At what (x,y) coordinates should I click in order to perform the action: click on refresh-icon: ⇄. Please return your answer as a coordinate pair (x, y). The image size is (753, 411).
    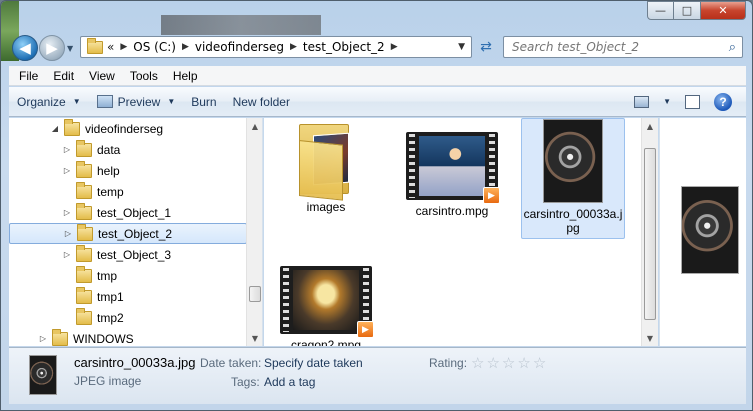
    Looking at the image, I should click on (486, 47).